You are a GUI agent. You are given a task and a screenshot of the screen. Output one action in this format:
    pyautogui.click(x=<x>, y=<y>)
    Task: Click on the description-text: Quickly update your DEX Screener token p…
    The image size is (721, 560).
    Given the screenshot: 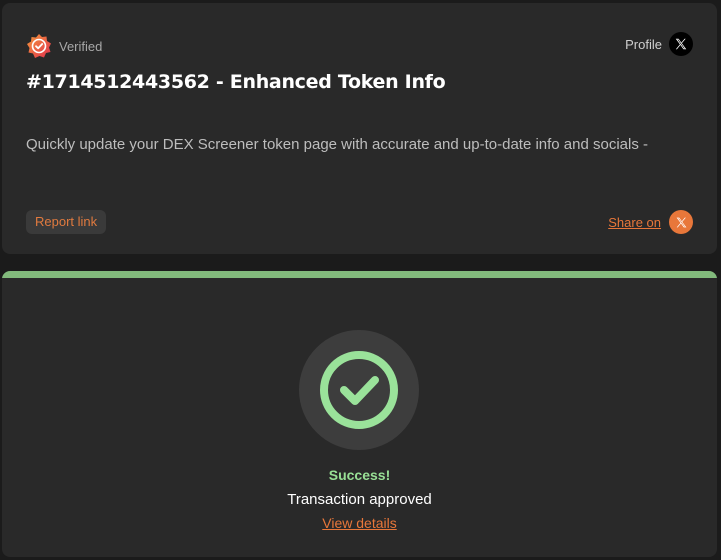 What is the action you would take?
    pyautogui.click(x=337, y=144)
    